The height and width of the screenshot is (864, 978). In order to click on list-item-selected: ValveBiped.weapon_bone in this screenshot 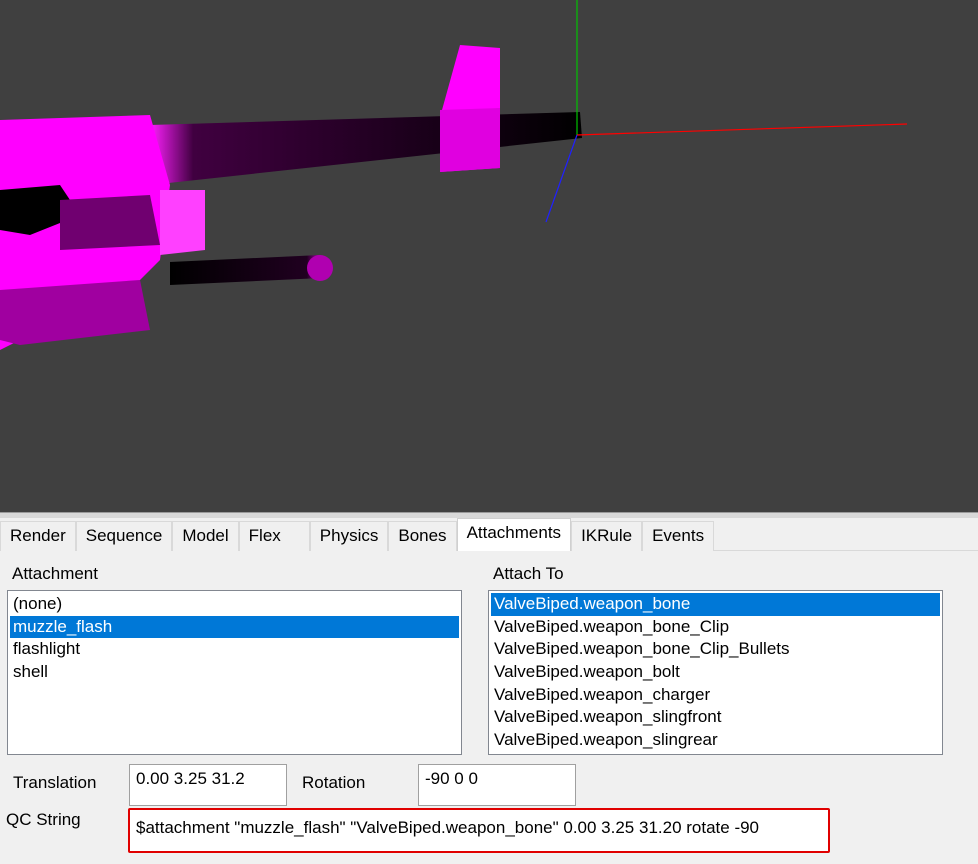, I will do `click(715, 604)`.